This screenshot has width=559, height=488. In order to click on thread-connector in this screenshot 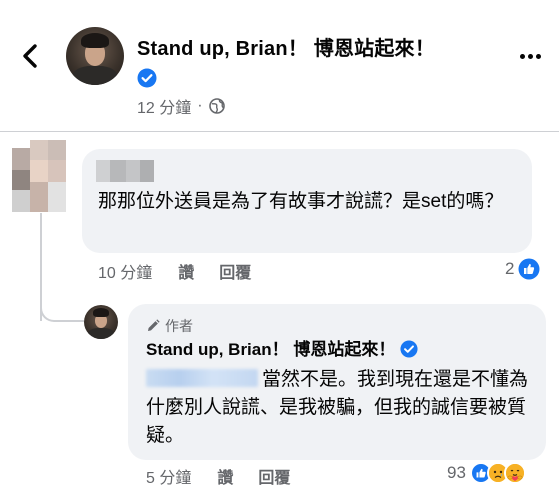, I will do `click(62, 306)`.